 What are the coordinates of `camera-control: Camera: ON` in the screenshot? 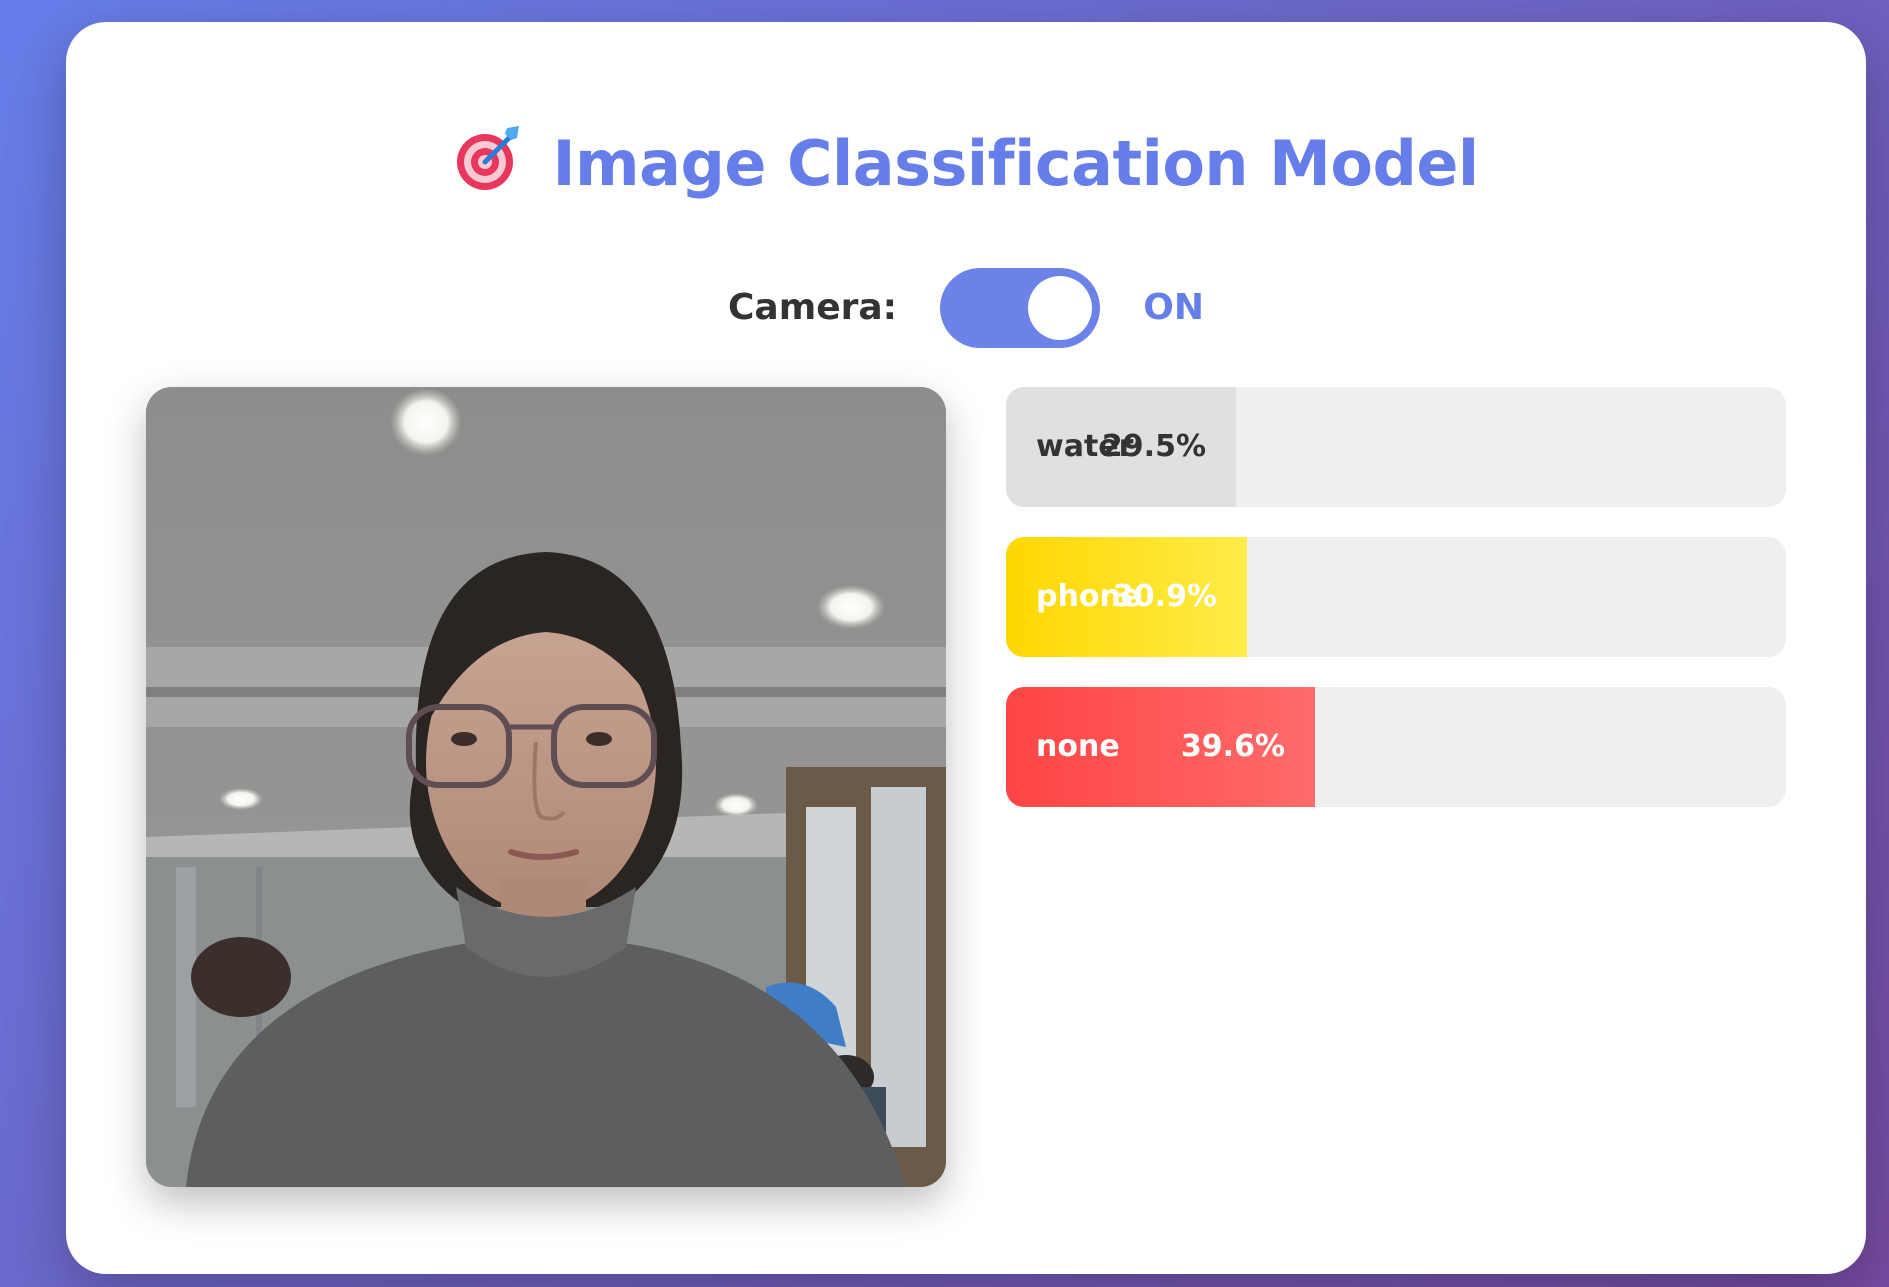 It's located at (966, 308).